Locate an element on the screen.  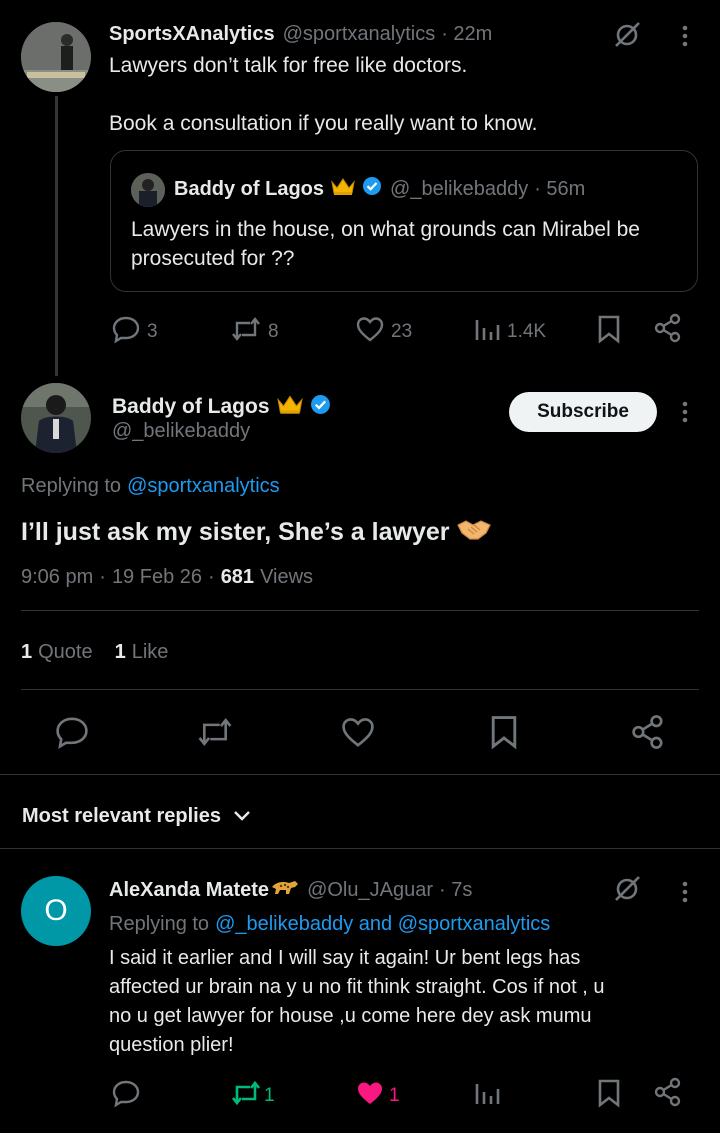
views-button: 1.4K is located at coordinates (509, 332).